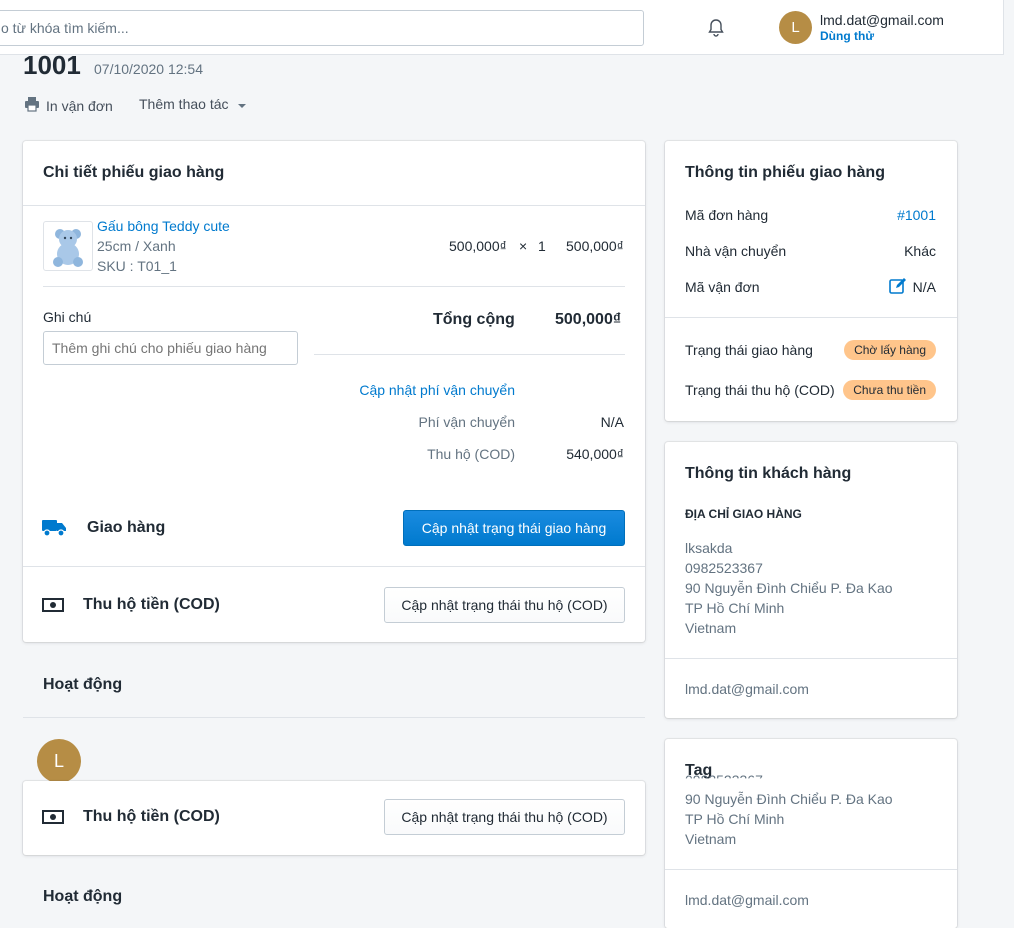 Image resolution: width=1014 pixels, height=928 pixels. Describe the element at coordinates (722, 287) in the screenshot. I see `tracking-label: Mã vận đơn` at that location.